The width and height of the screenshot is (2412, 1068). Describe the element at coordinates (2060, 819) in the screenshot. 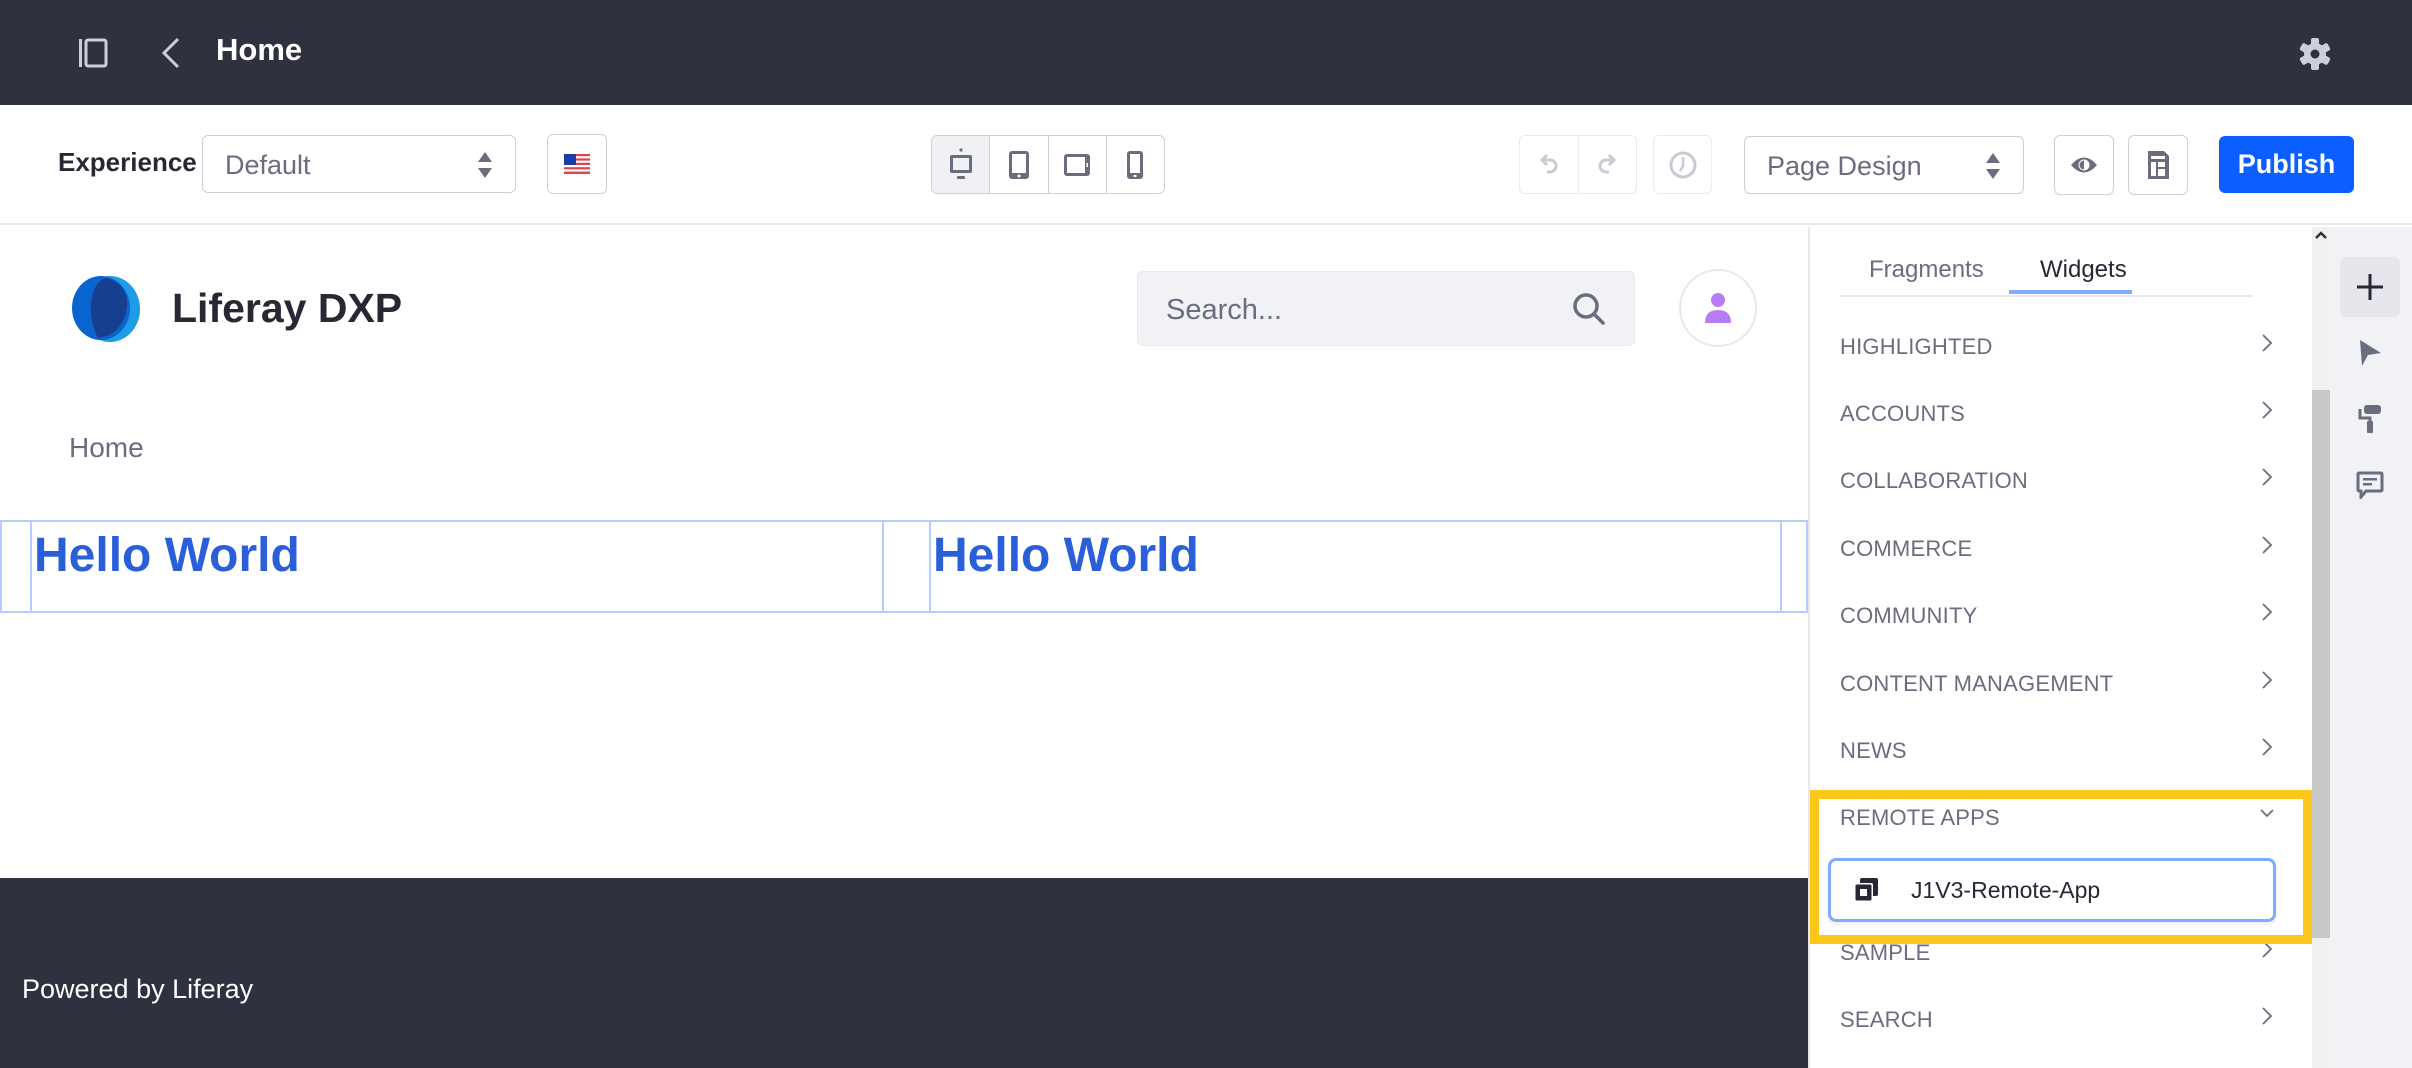

I see `widget-category: REMOTE APPS` at that location.